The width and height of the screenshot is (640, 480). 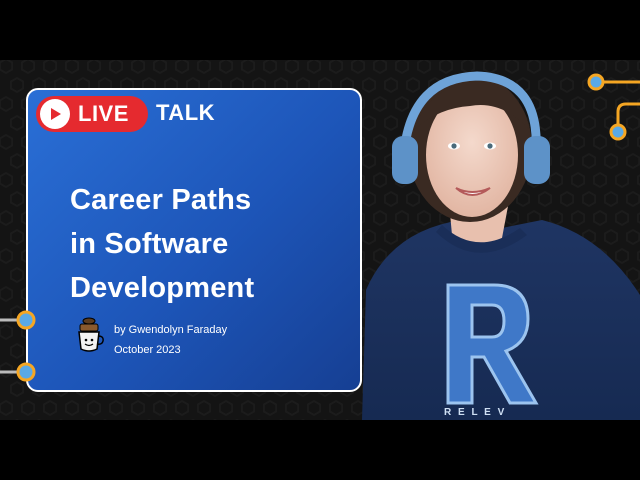 What do you see at coordinates (55, 114) in the screenshot?
I see `play-icon` at bounding box center [55, 114].